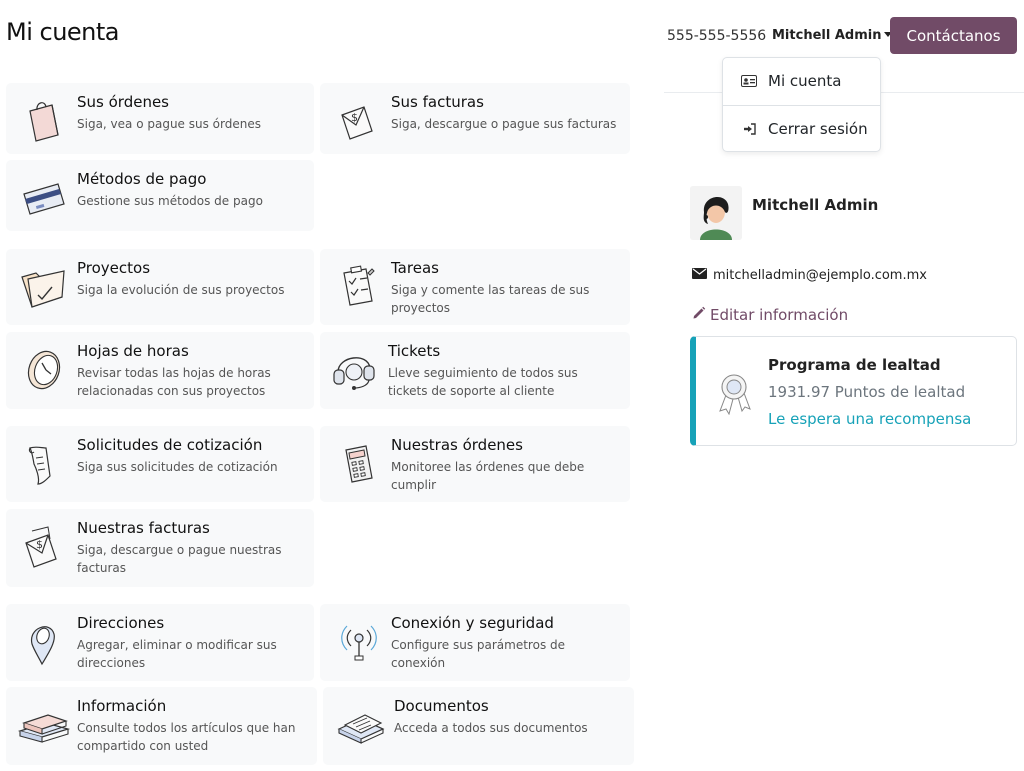  I want to click on menu-item-my-account: Mi cuenta, so click(801, 81).